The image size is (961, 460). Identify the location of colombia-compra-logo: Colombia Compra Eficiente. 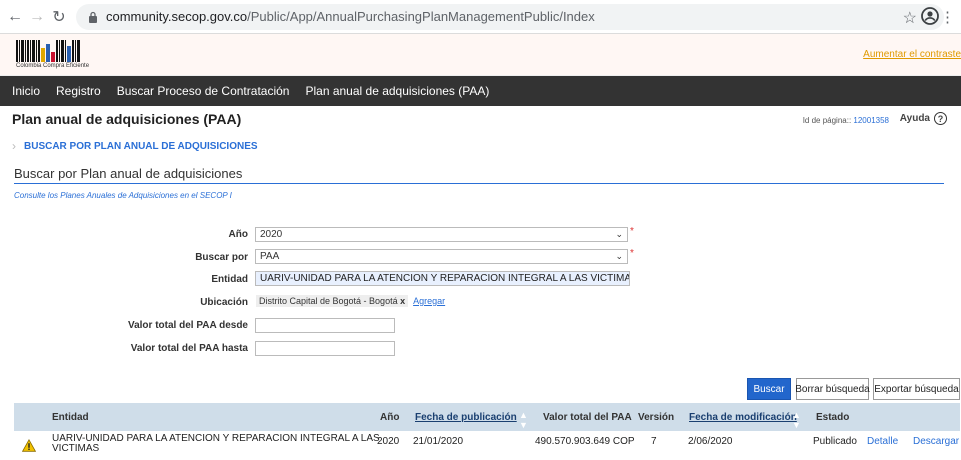
(57, 55).